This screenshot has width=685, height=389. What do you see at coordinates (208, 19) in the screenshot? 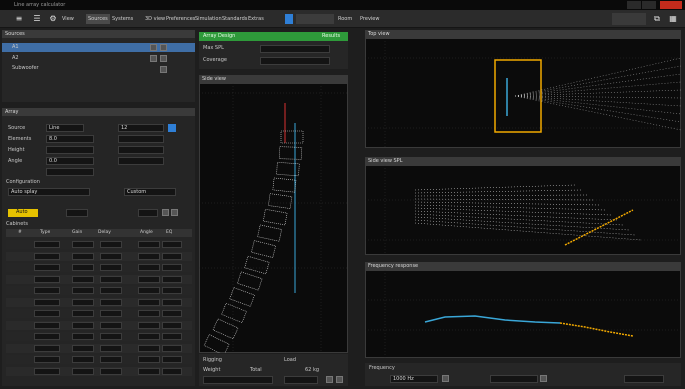
I see `toolbar-item-simulation: Simulation` at bounding box center [208, 19].